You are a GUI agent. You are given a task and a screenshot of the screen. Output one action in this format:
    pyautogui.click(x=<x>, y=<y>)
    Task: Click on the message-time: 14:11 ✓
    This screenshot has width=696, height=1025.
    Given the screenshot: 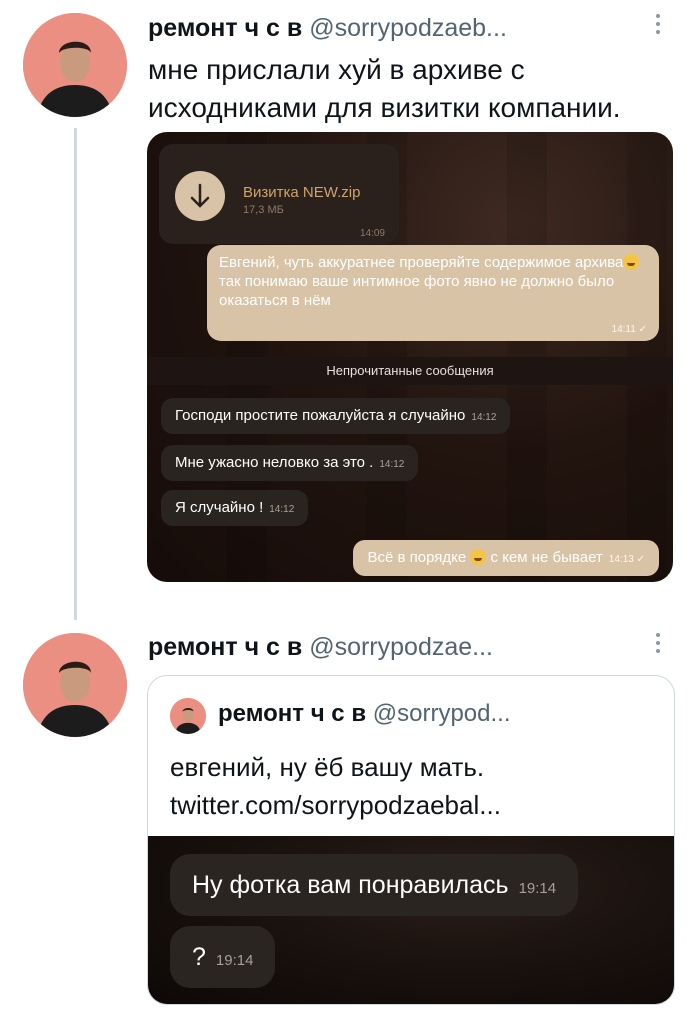 What is the action you would take?
    pyautogui.click(x=629, y=329)
    